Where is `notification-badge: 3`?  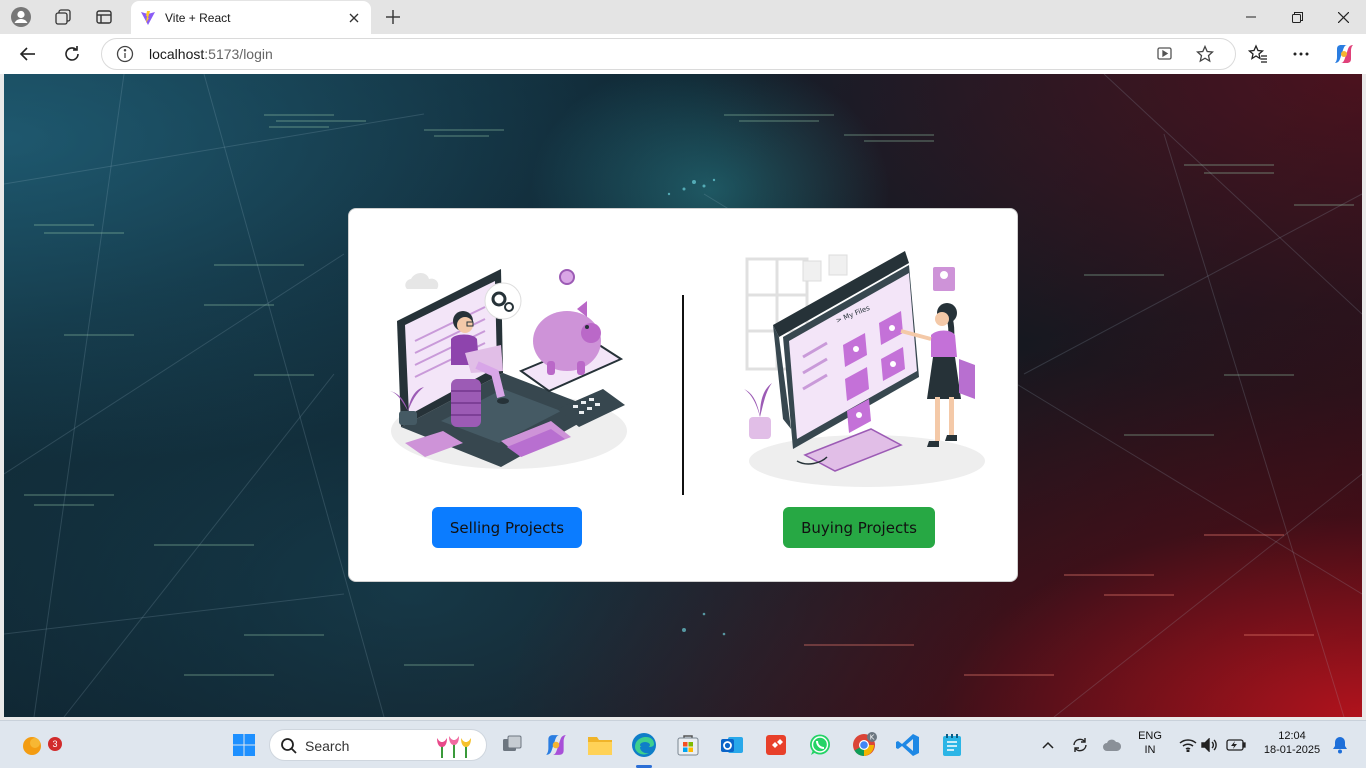
notification-badge: 3 is located at coordinates (55, 744).